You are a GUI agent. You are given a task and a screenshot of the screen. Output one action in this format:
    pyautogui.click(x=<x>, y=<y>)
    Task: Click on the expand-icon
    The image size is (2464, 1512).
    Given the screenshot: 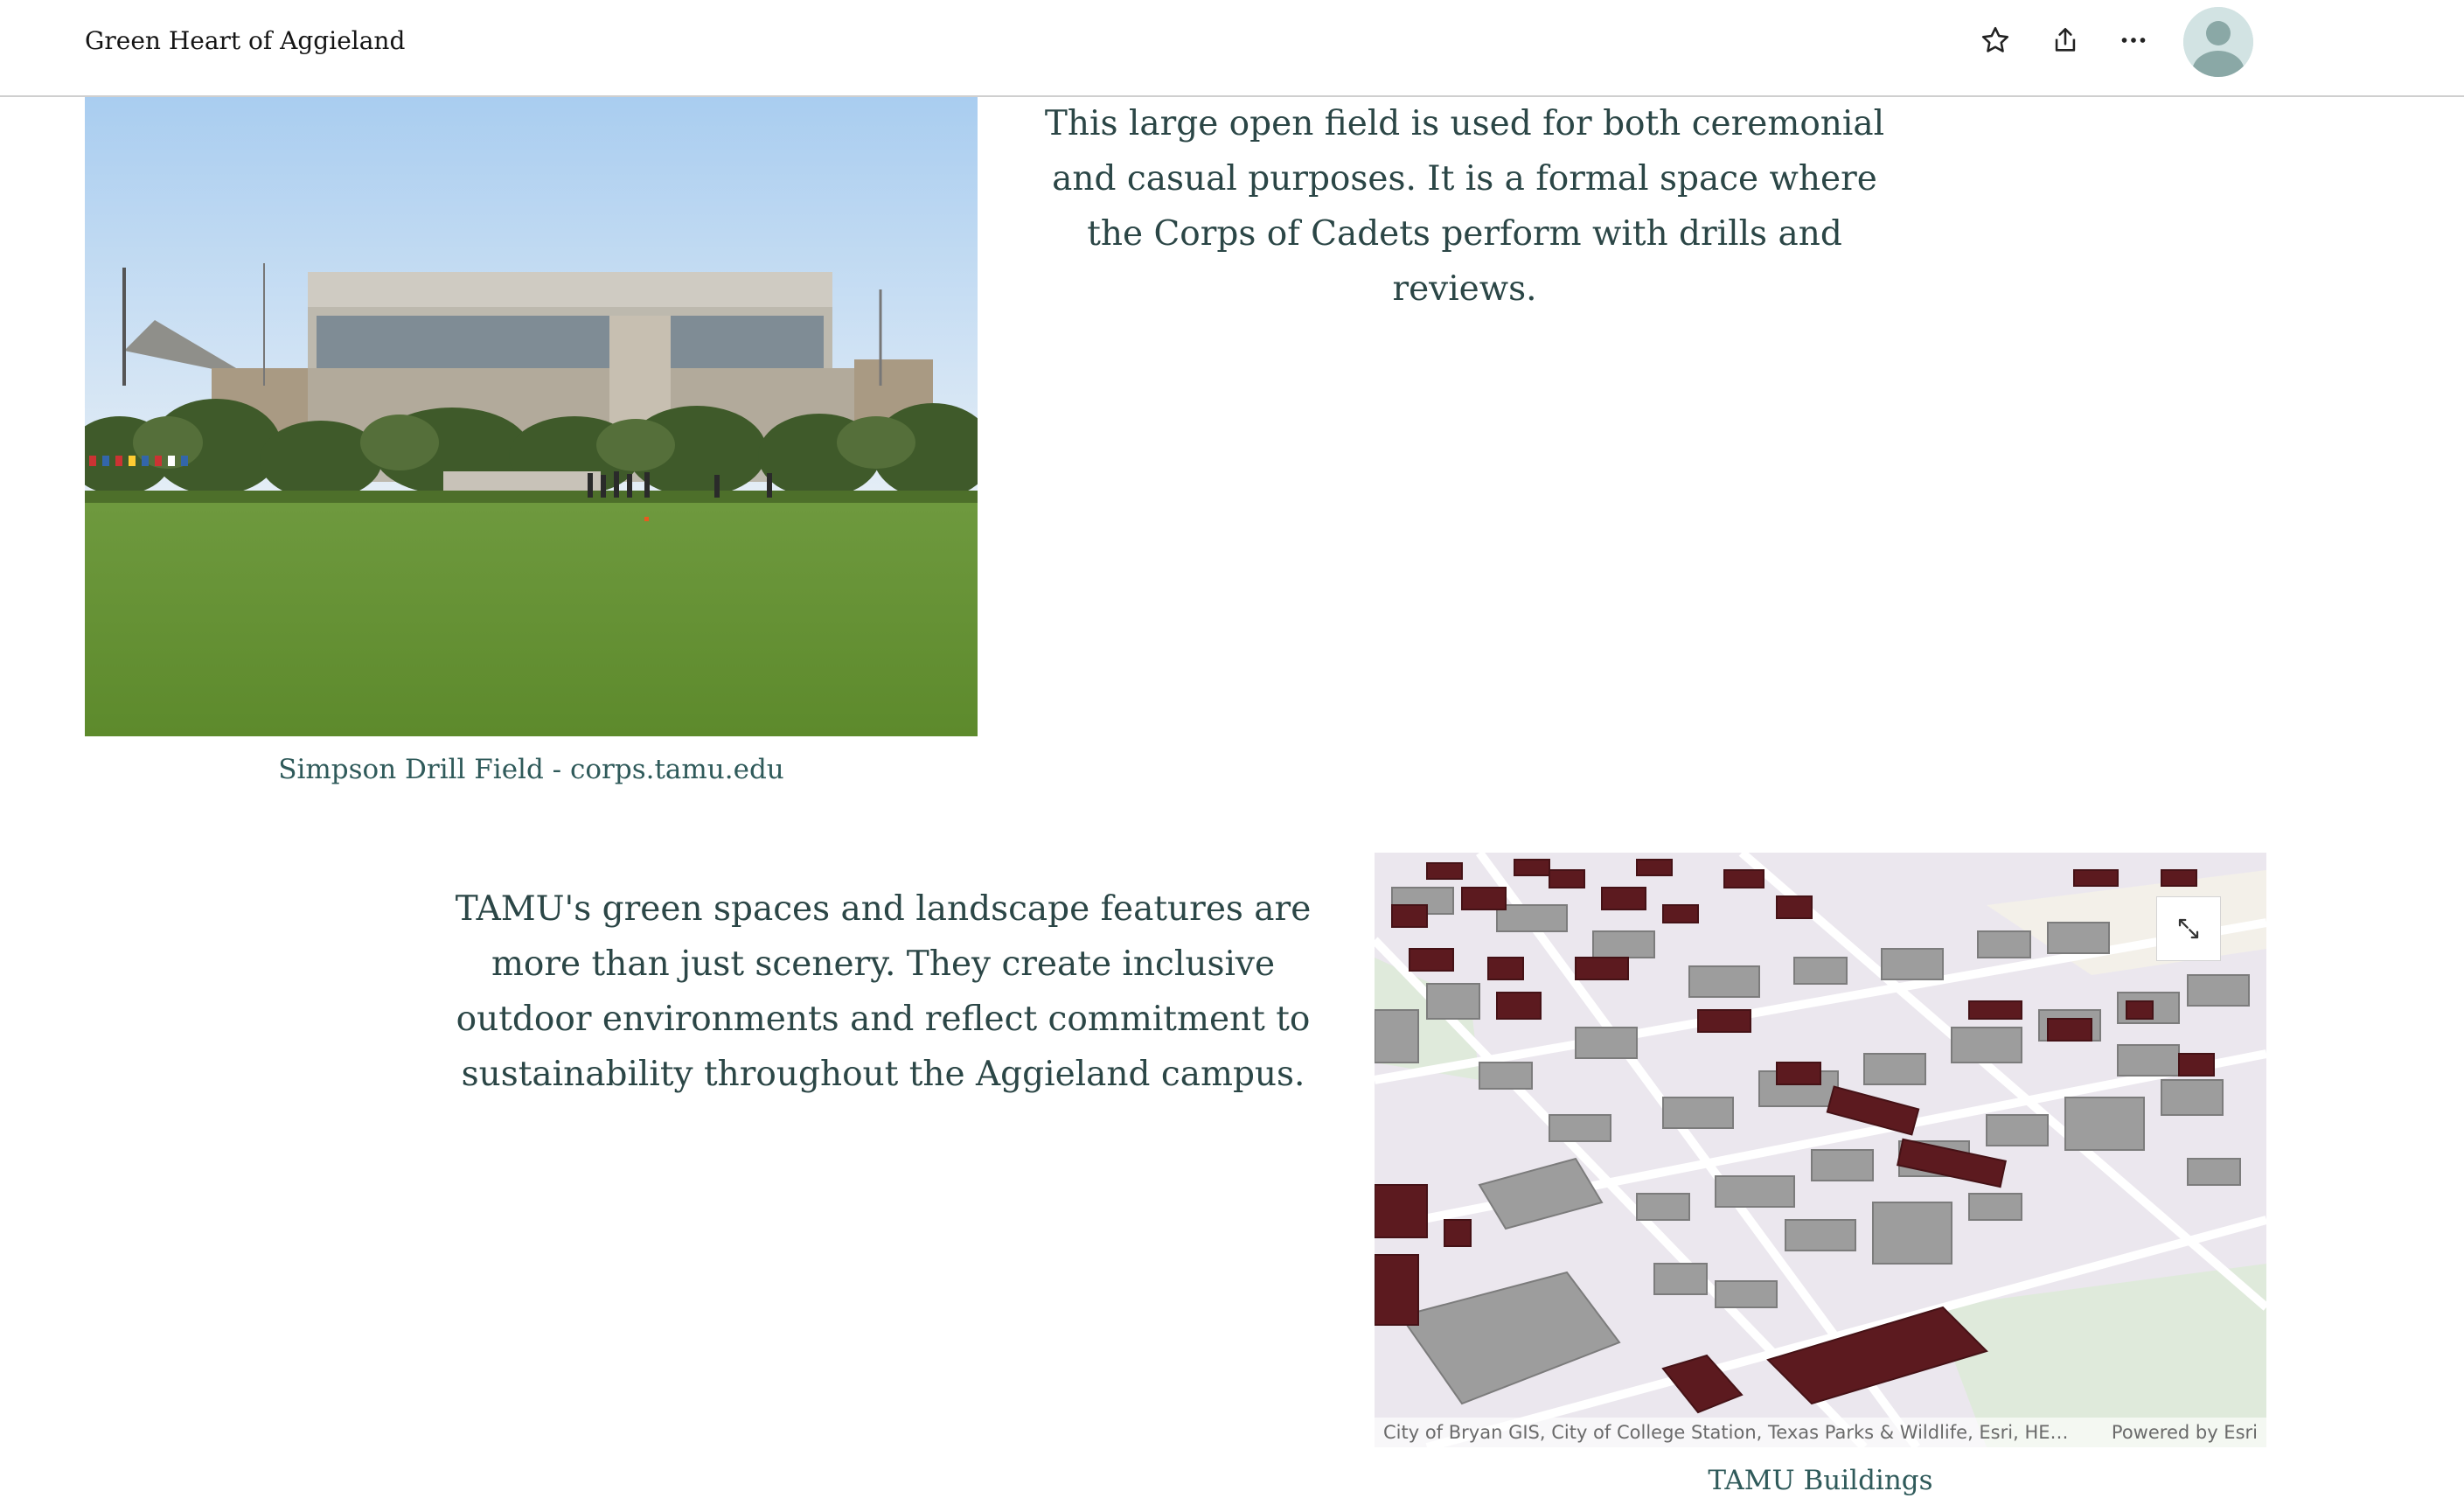 What is the action you would take?
    pyautogui.click(x=2188, y=929)
    